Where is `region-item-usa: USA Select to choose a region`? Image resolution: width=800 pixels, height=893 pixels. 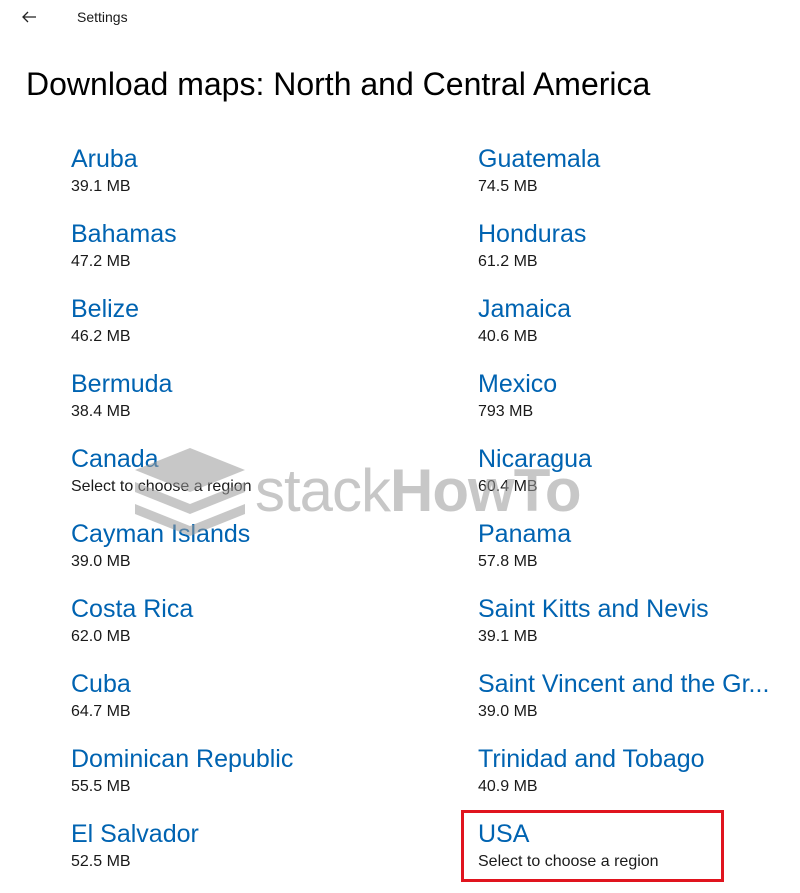
region-item-usa: USA Select to choose a region is located at coordinates (639, 855).